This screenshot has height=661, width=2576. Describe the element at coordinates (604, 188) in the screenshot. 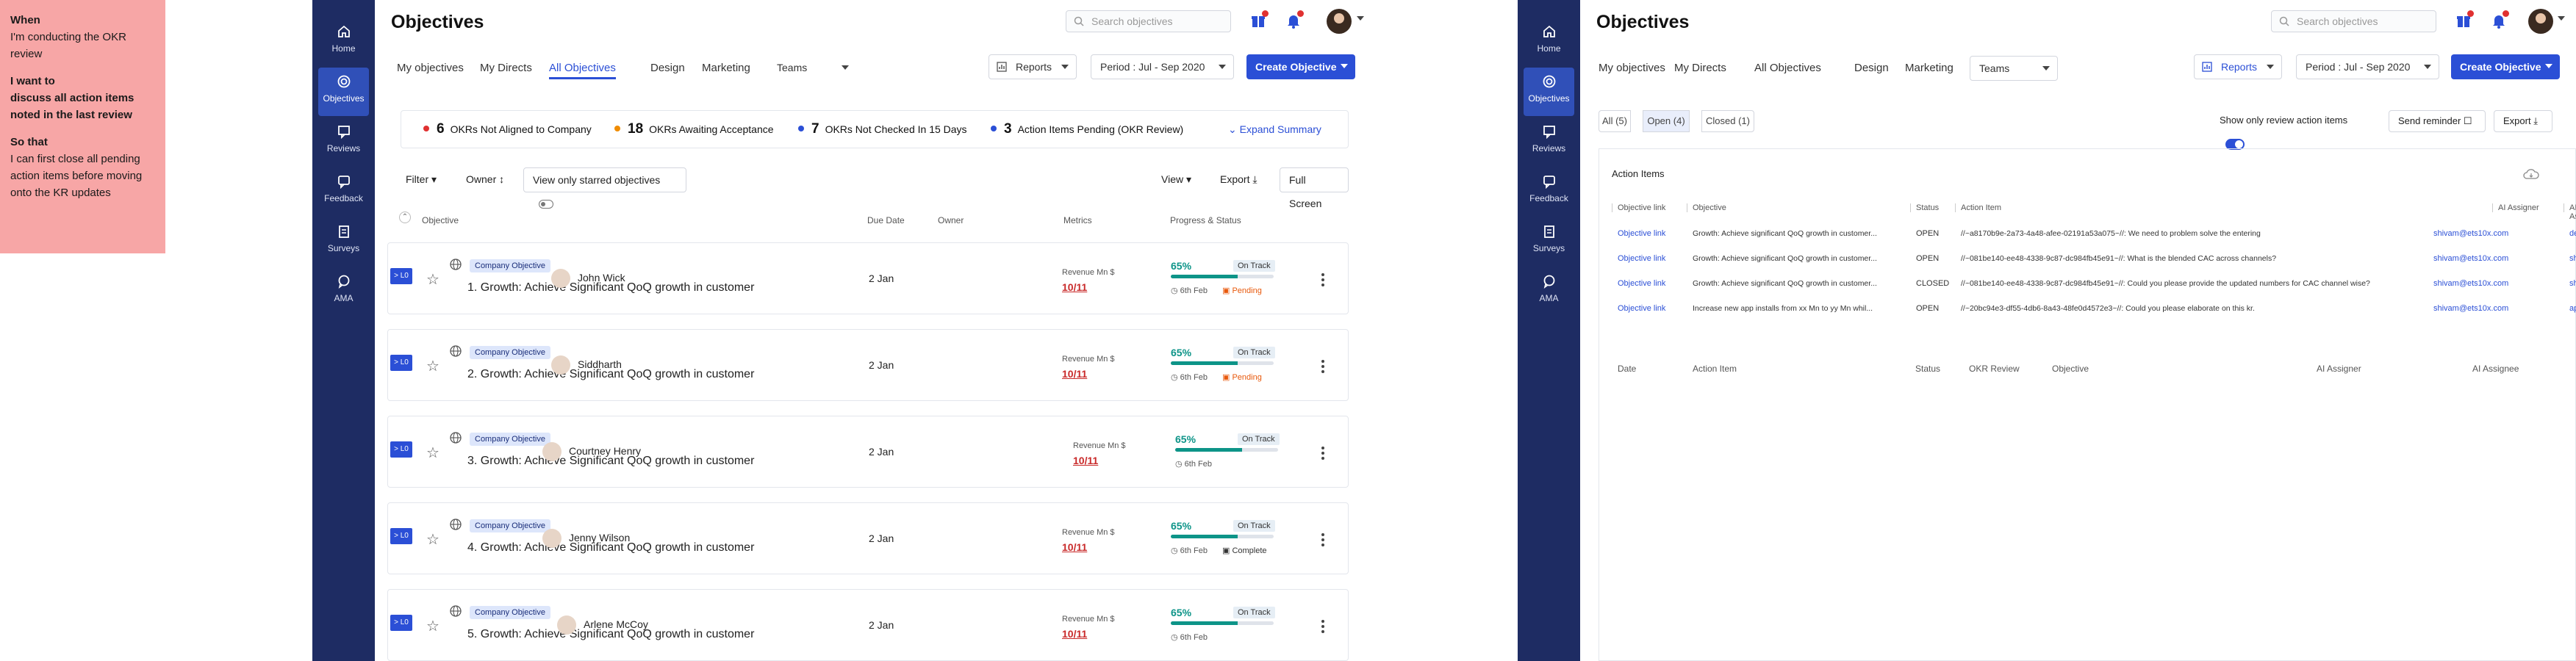

I see `starred-toggle: View only starred objectives` at that location.